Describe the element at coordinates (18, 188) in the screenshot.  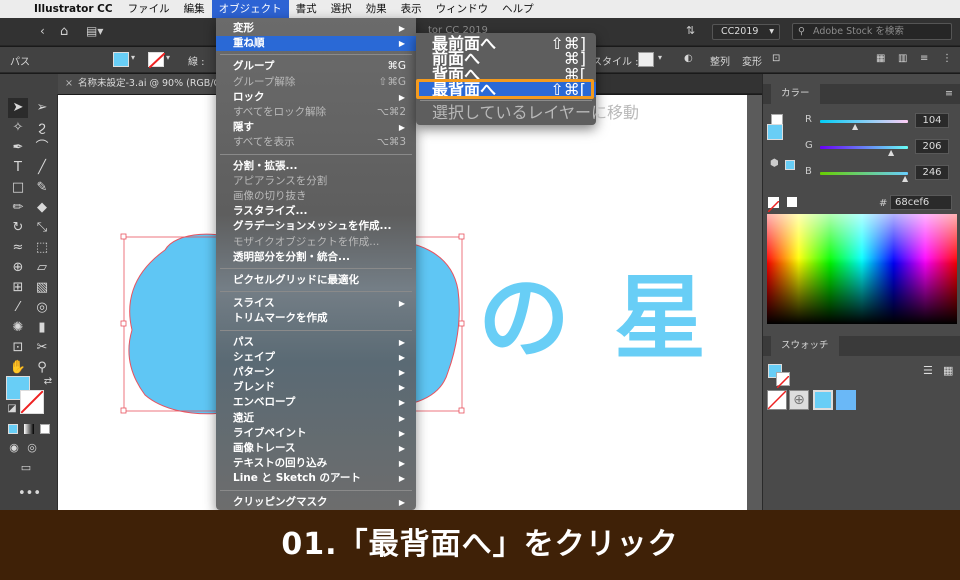
I see `rectangle-tool-icon: □` at that location.